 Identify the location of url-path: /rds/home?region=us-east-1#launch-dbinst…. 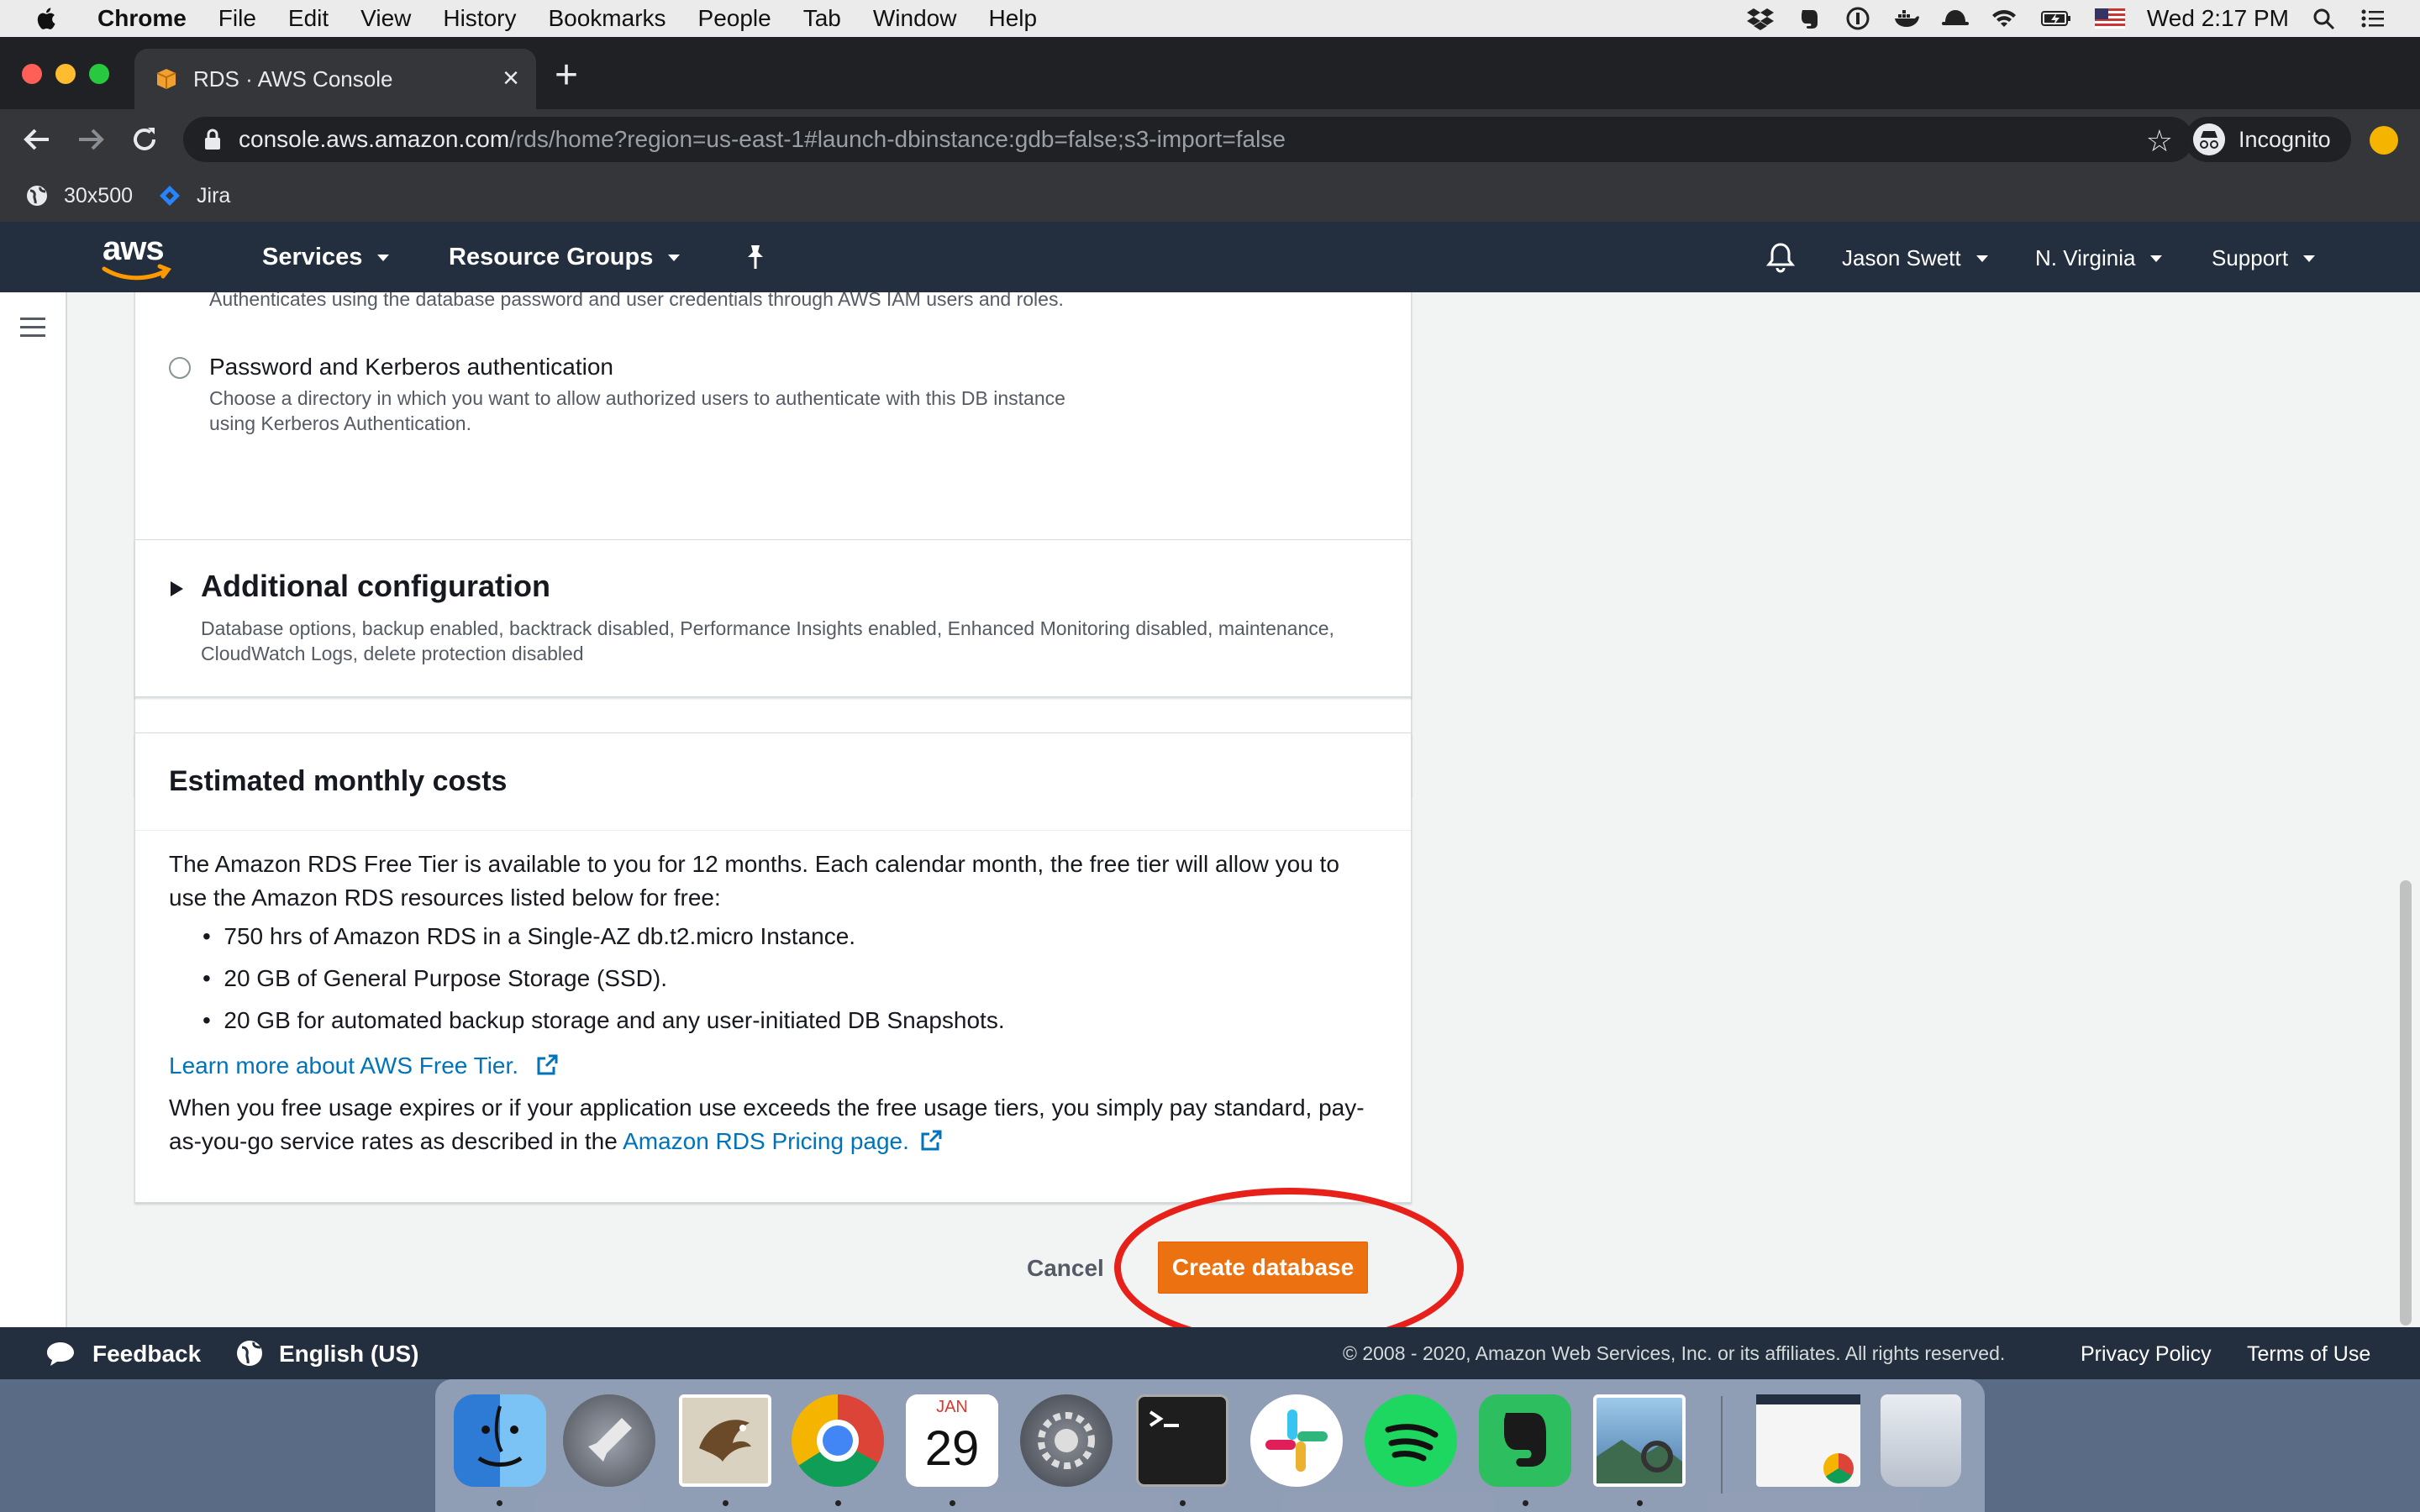
(898, 139).